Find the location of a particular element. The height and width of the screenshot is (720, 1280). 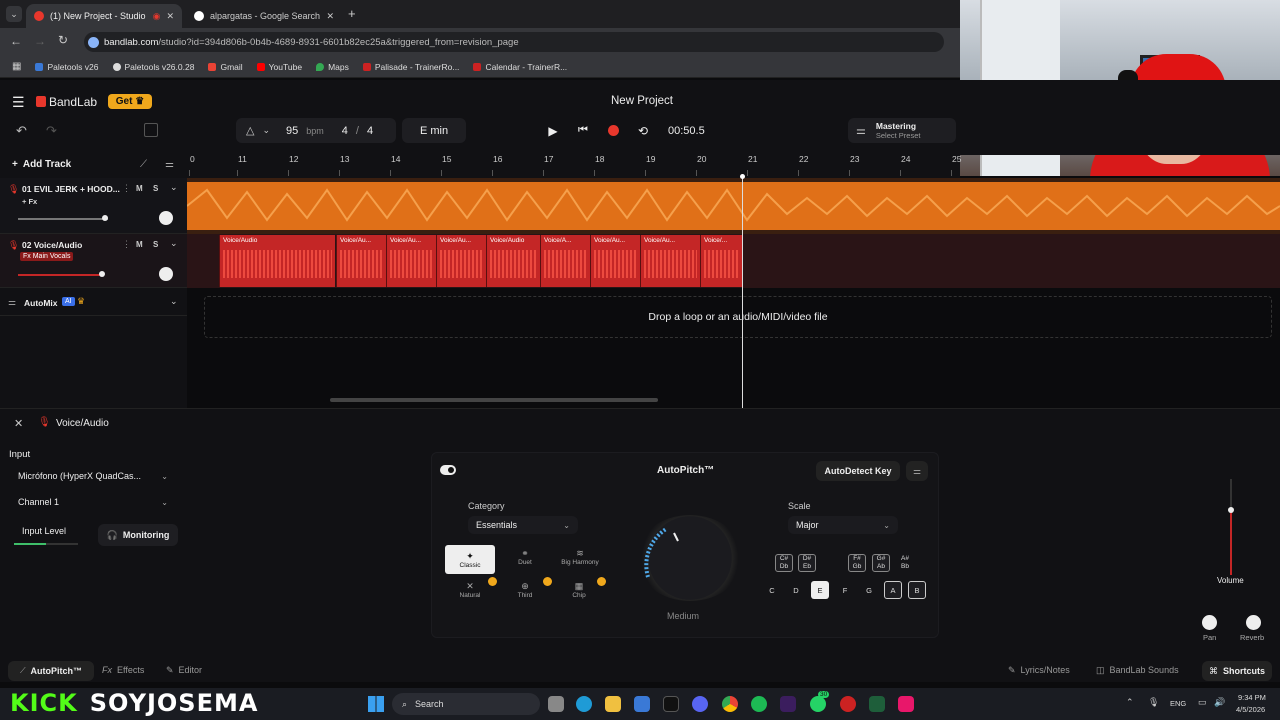

play-icon: ▶ is located at coordinates (553, 131).